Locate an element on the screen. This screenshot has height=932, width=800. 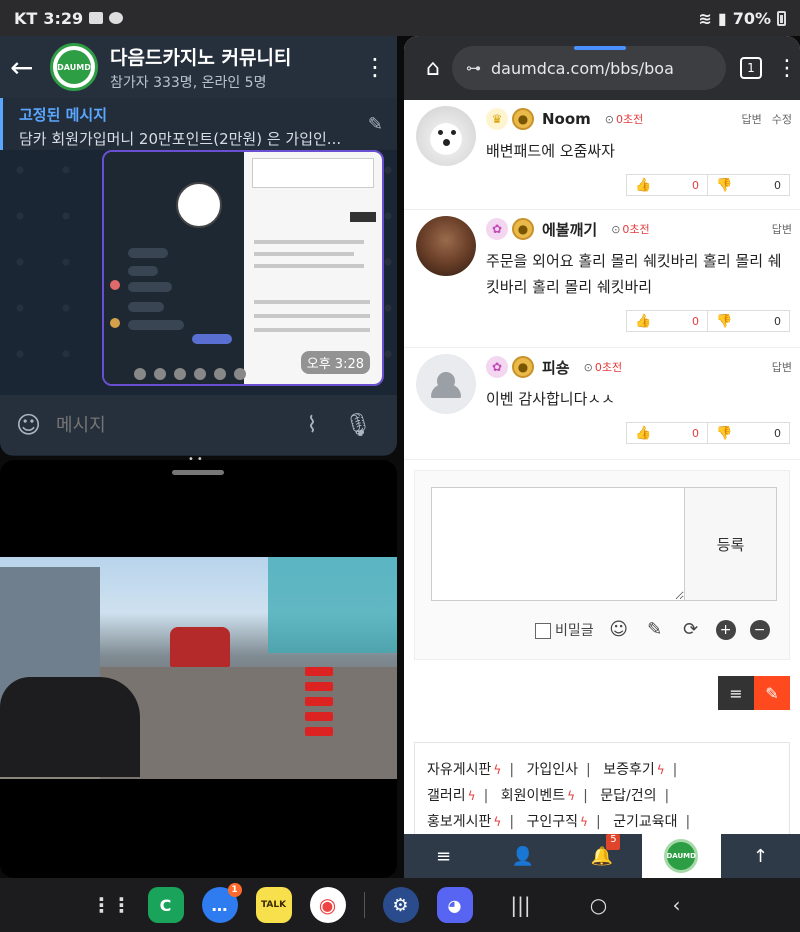
minus-circle-icon: − is located at coordinates (759, 629).